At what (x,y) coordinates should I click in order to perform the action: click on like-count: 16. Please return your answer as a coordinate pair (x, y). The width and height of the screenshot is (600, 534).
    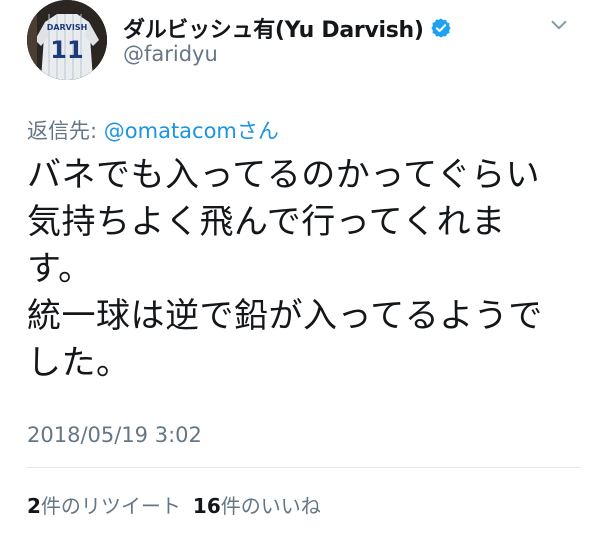
    Looking at the image, I should click on (207, 506).